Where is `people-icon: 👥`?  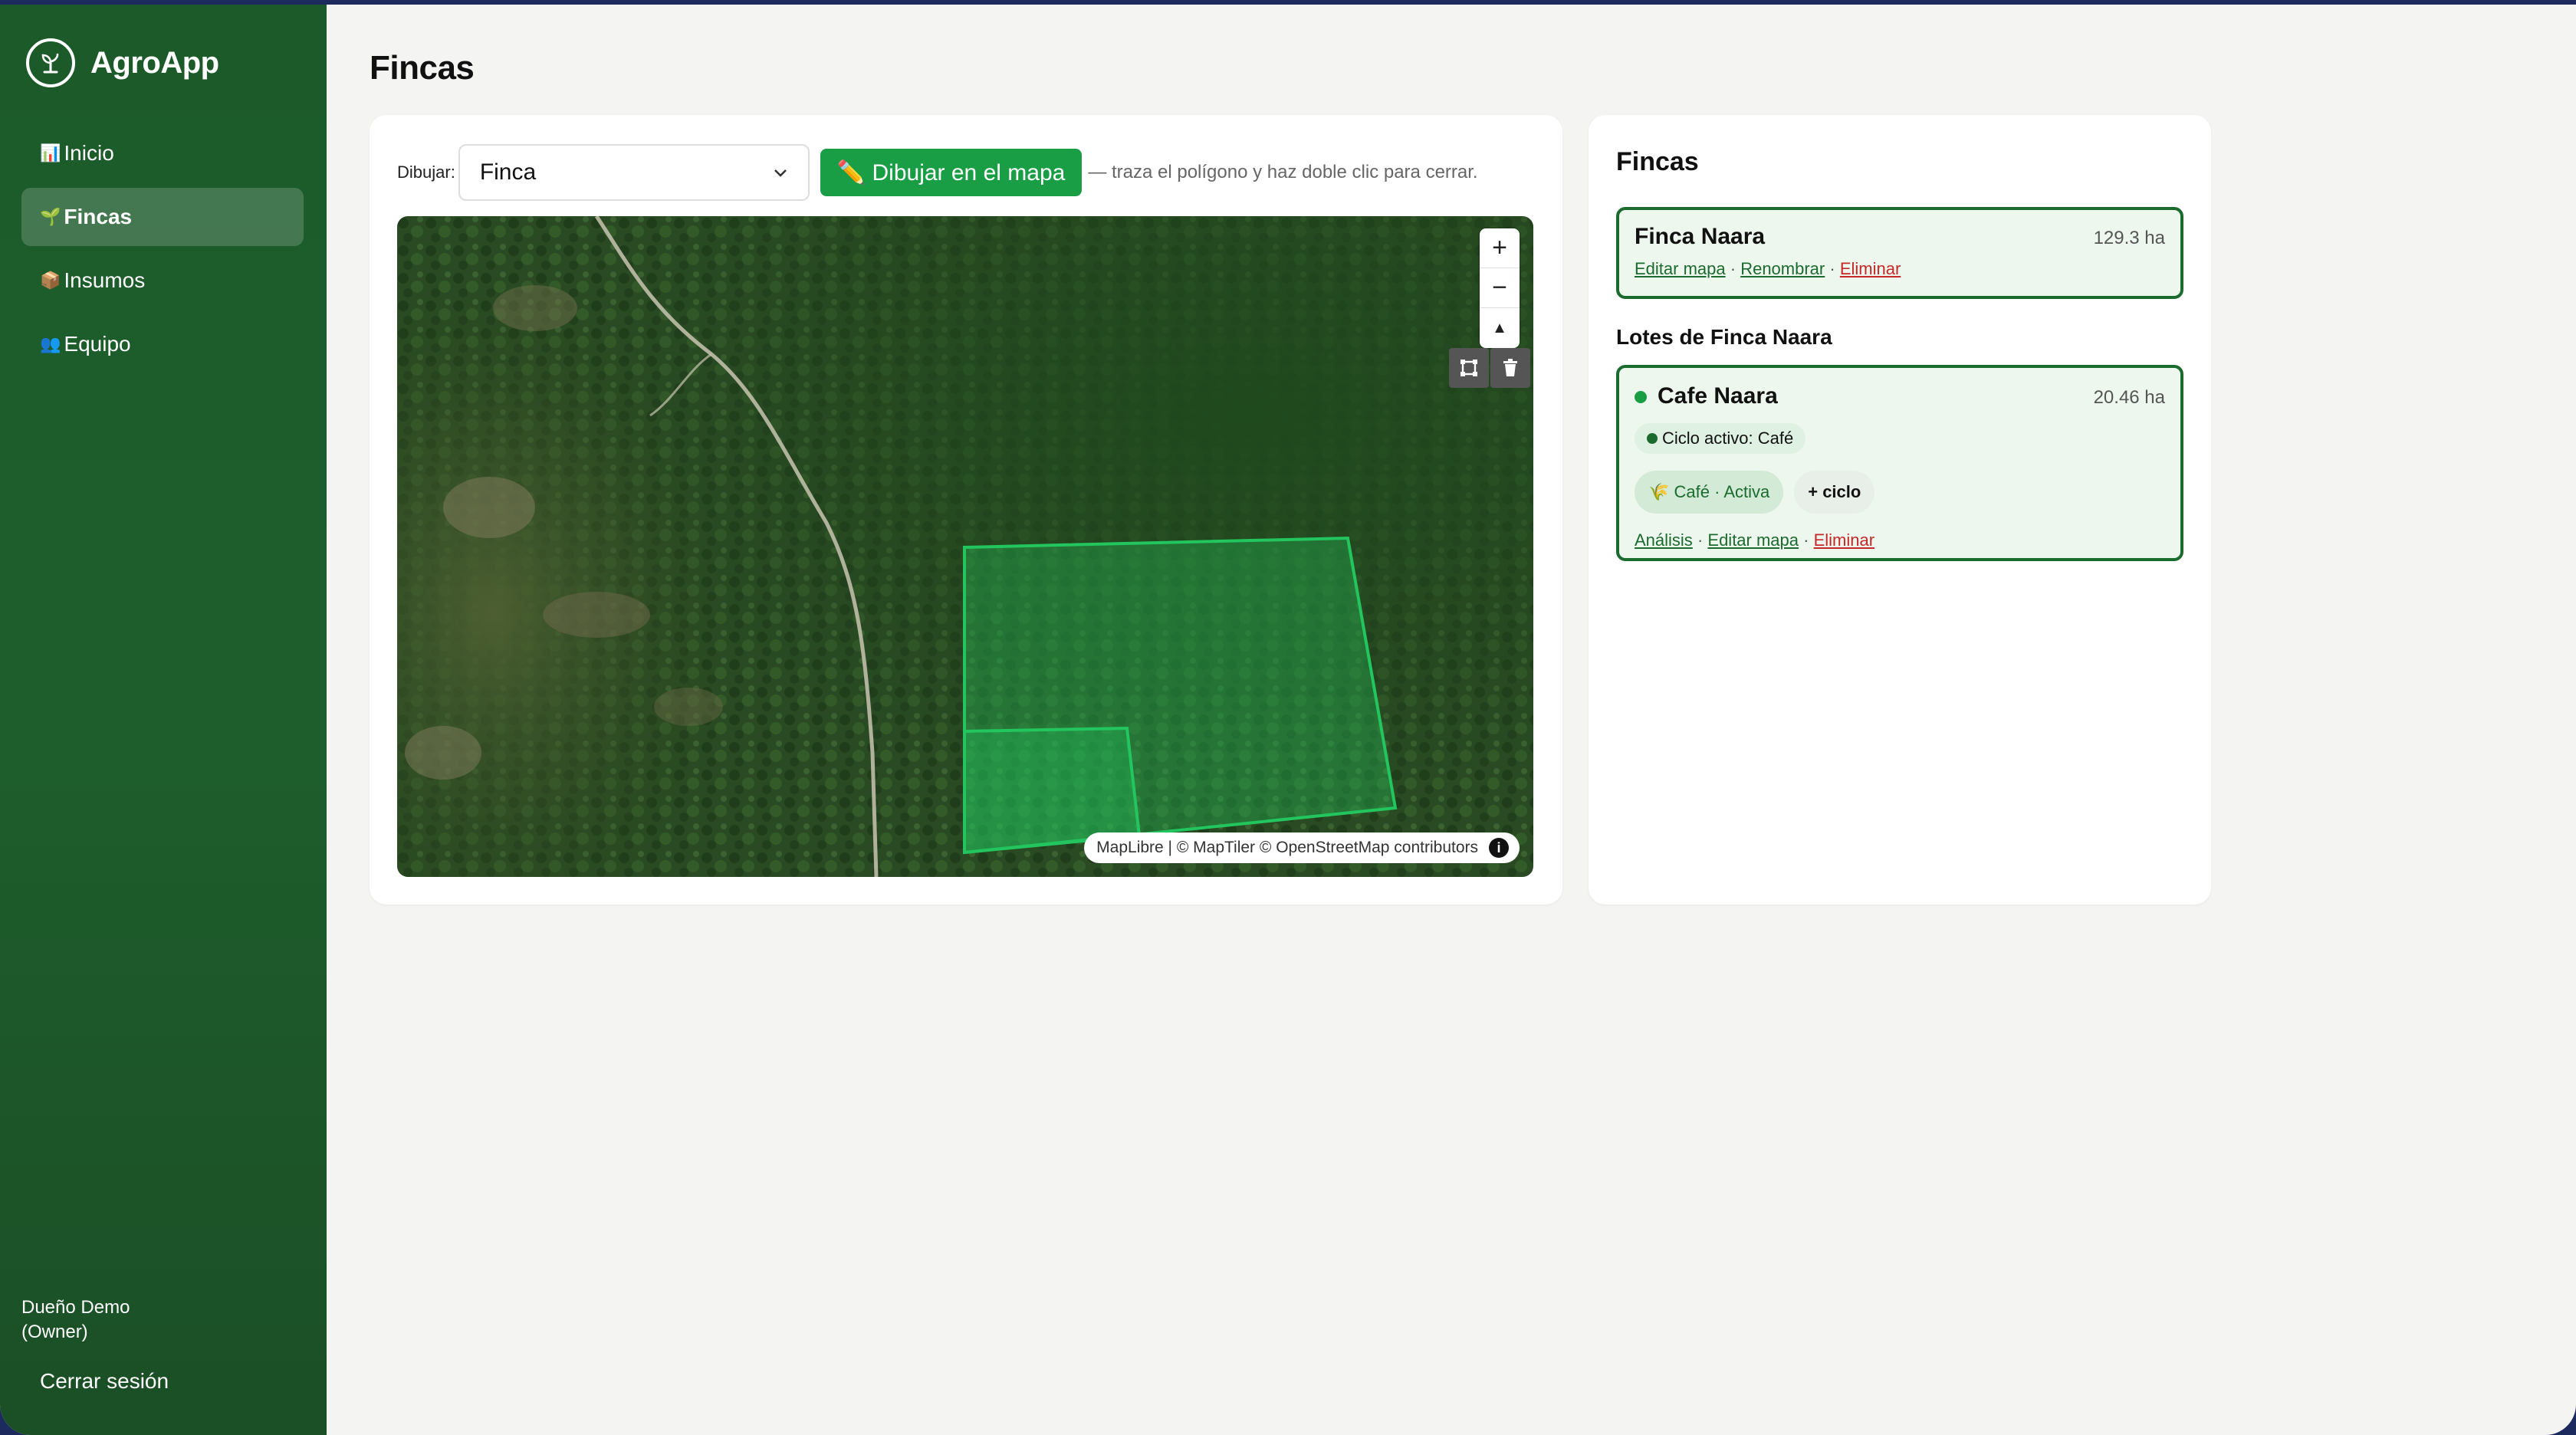
people-icon: 👥 is located at coordinates (51, 343).